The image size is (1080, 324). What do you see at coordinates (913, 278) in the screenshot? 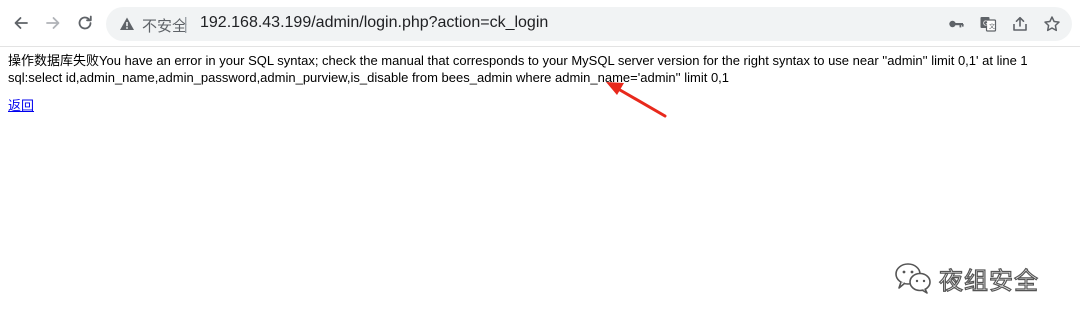
I see `wechat-icon` at bounding box center [913, 278].